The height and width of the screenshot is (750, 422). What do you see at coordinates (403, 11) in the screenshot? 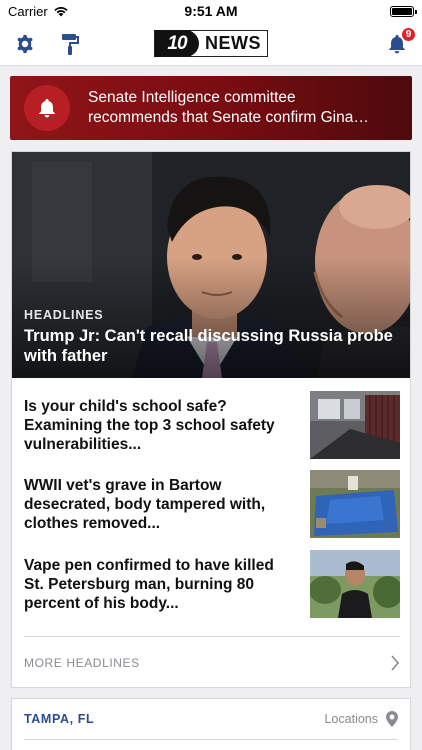
I see `battery-icon` at bounding box center [403, 11].